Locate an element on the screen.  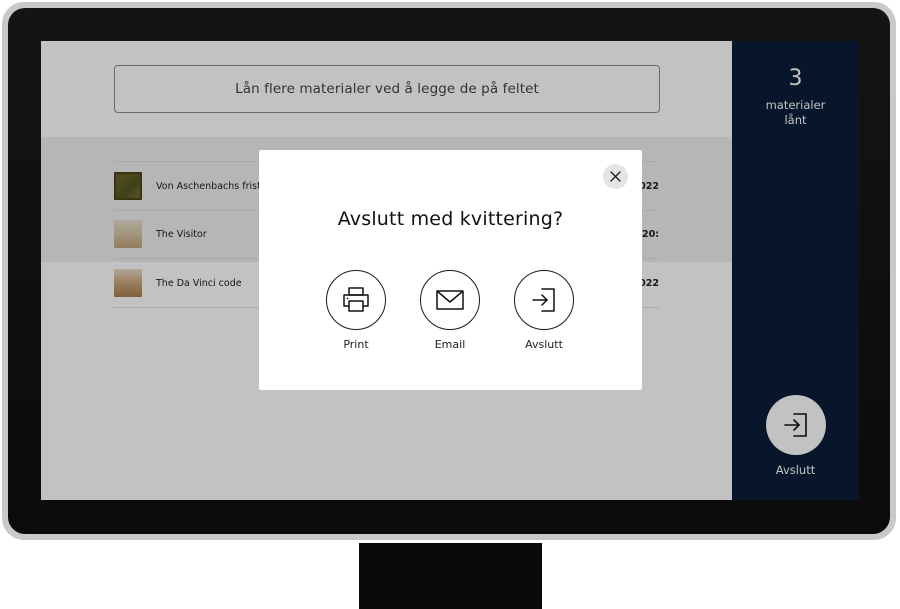
email-option-label: Email is located at coordinates (450, 344).